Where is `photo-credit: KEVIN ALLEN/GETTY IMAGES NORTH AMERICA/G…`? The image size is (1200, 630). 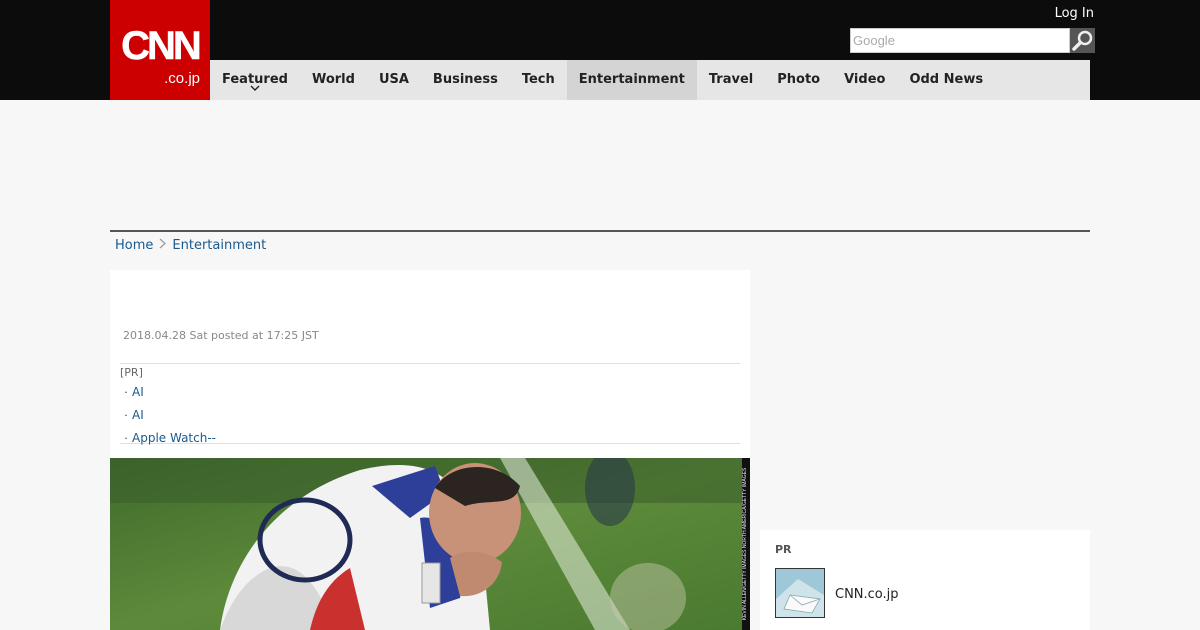
photo-credit: KEVIN ALLEN/GETTY IMAGES NORTH AMERICA/G… is located at coordinates (745, 543).